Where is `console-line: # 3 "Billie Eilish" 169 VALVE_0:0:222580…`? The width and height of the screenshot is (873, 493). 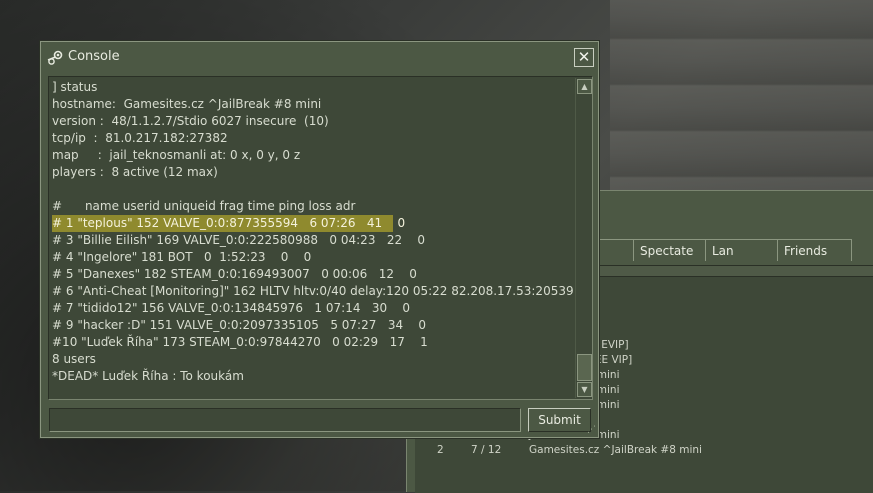 console-line: # 3 "Billie Eilish" 169 VALVE_0:0:222580… is located at coordinates (239, 240).